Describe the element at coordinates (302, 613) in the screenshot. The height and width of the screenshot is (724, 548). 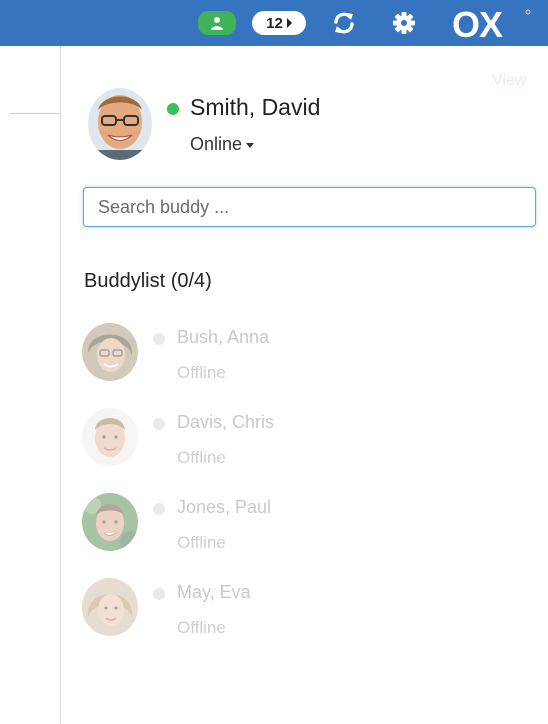
I see `buddy-item: May, Eva Offline` at that location.